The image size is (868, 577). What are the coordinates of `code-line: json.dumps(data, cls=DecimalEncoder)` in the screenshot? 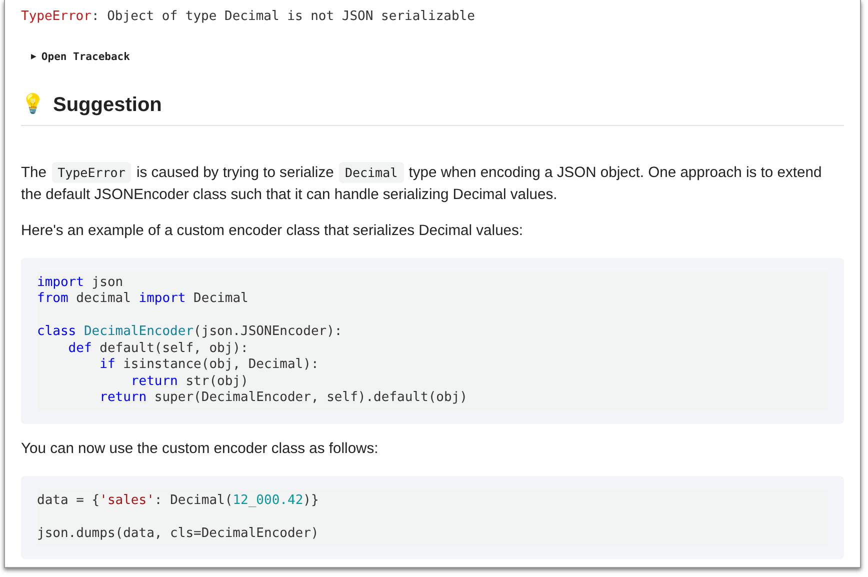 It's located at (178, 533).